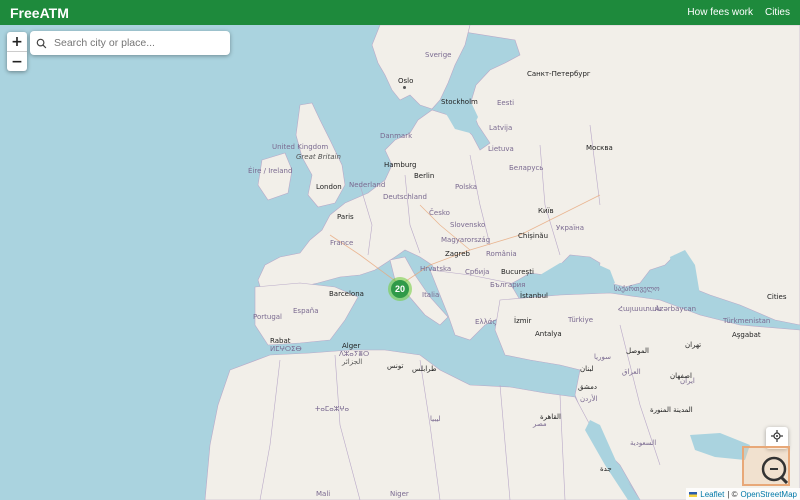 The image size is (800, 500). Describe the element at coordinates (466, 240) in the screenshot. I see `label-magyar: Magyarország` at that location.